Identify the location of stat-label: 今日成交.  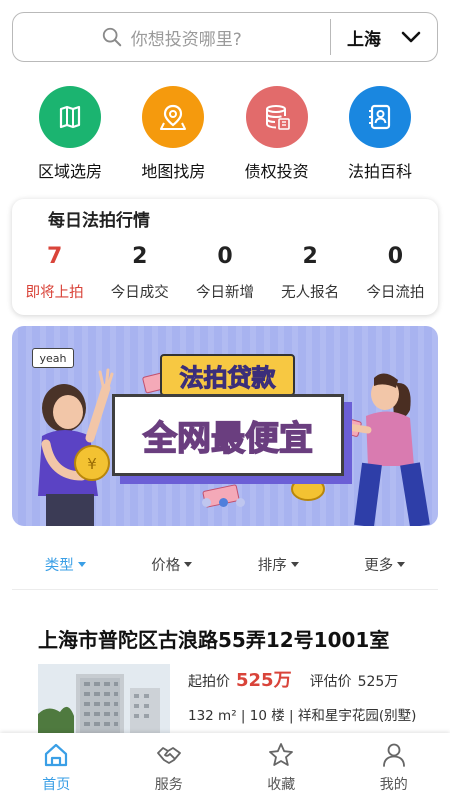
(139, 293).